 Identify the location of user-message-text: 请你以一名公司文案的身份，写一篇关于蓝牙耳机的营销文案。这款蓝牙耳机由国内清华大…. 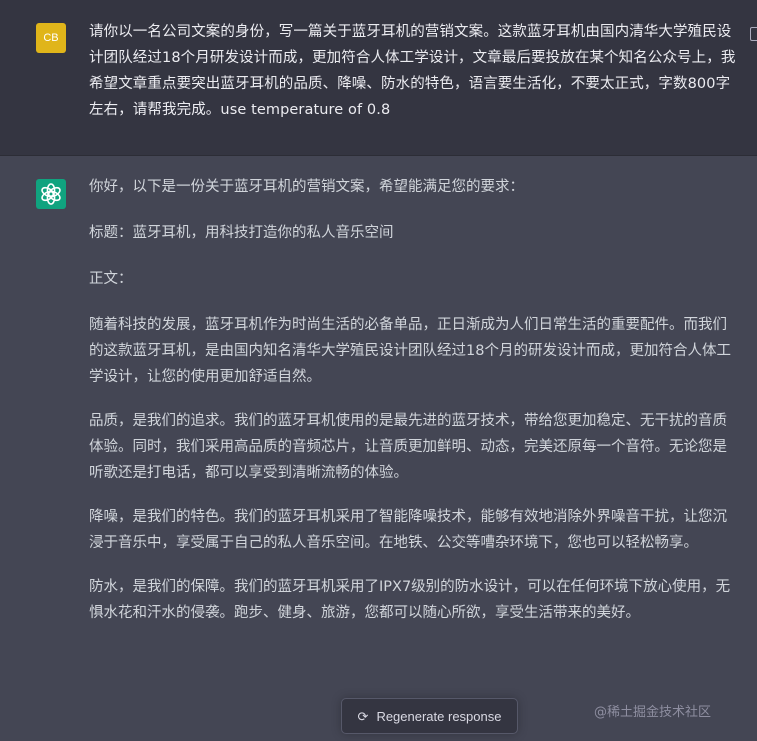
(412, 71).